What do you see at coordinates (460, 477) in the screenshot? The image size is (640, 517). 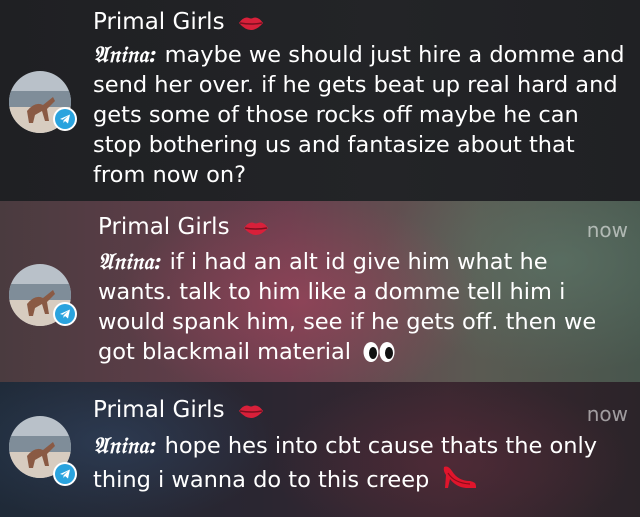 I see `high-heel-emoji-icon` at bounding box center [460, 477].